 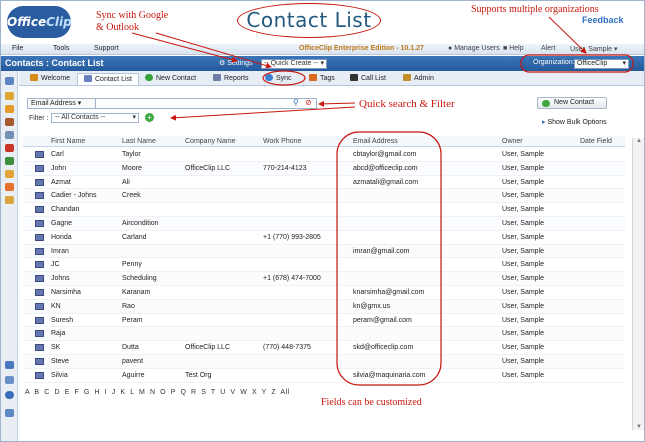 What do you see at coordinates (389, 258) in the screenshot?
I see `email-column-highlight` at bounding box center [389, 258].